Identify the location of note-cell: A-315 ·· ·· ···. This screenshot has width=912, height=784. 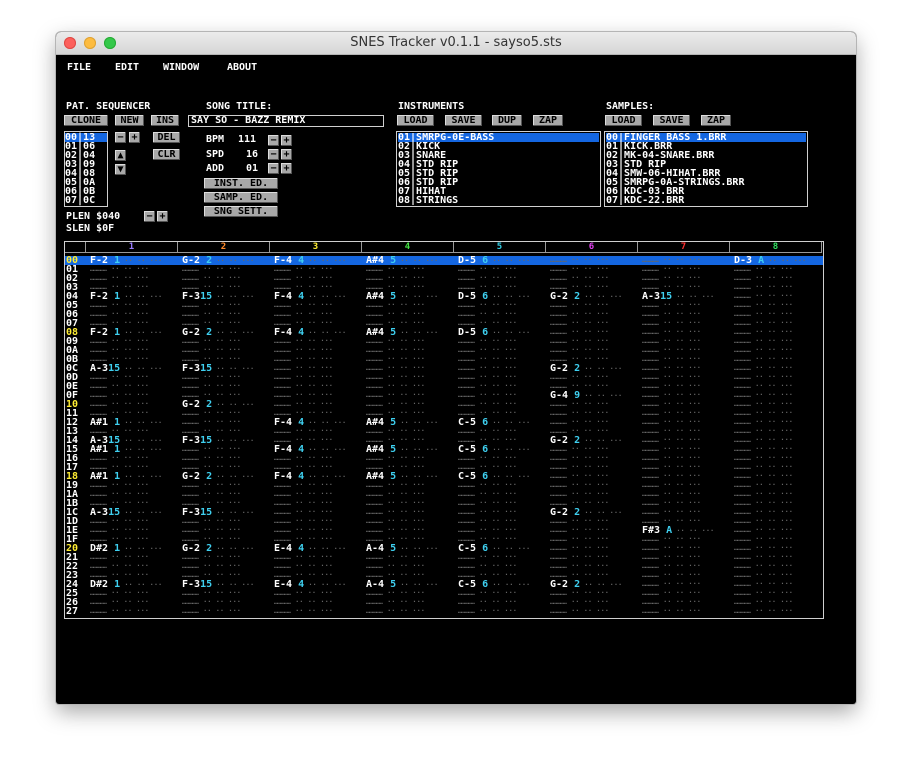
(126, 369).